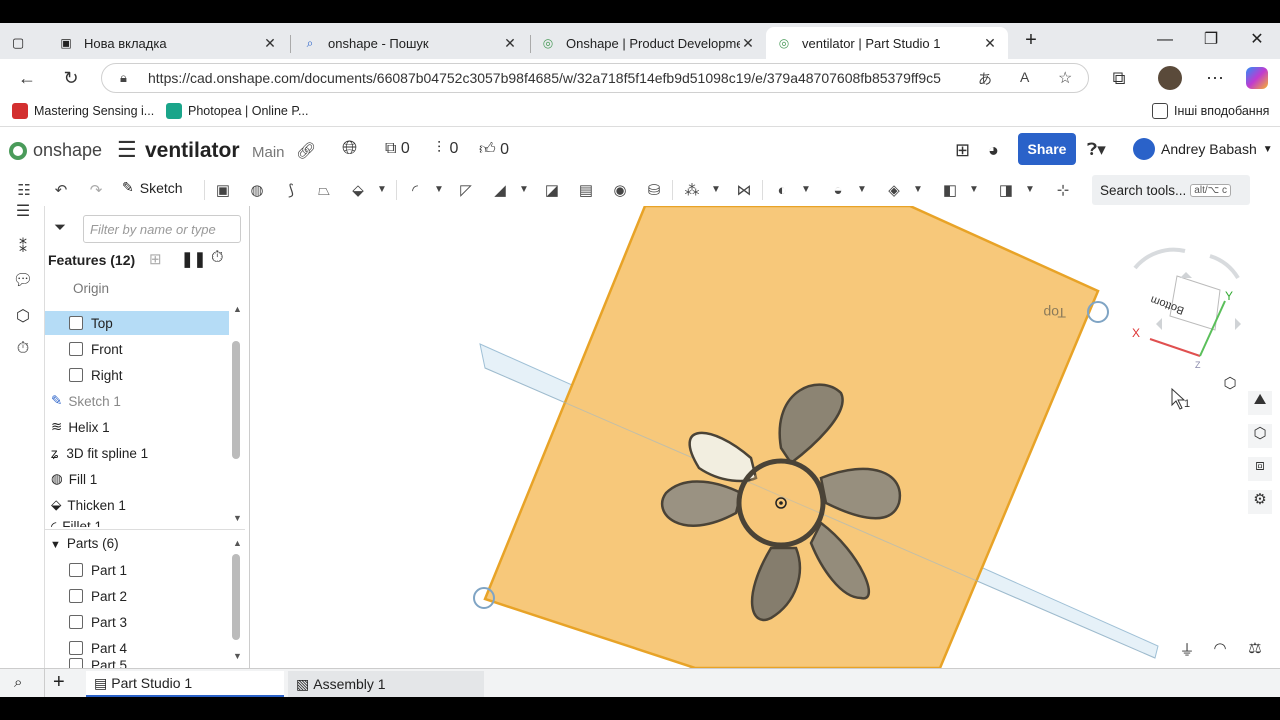 This screenshot has width=1280, height=720. What do you see at coordinates (137, 479) in the screenshot?
I see `feature-fill: ◍ Fill 1` at bounding box center [137, 479].